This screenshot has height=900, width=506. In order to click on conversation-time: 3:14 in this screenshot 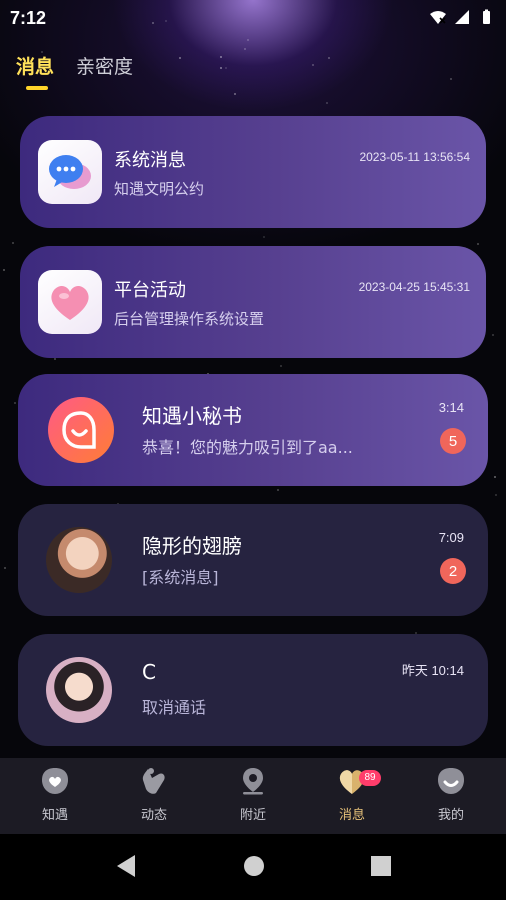, I will do `click(451, 407)`.